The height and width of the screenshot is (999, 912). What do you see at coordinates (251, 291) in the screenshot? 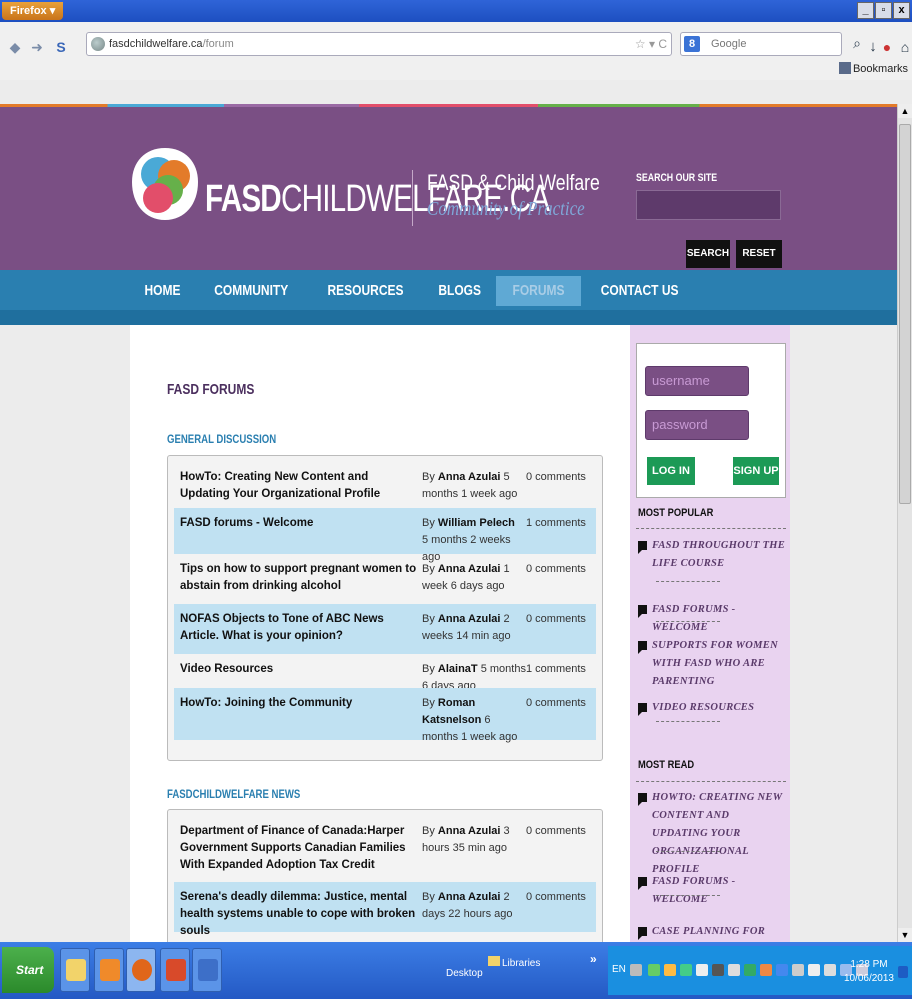
I see `nav-community: COMMUNITY` at bounding box center [251, 291].